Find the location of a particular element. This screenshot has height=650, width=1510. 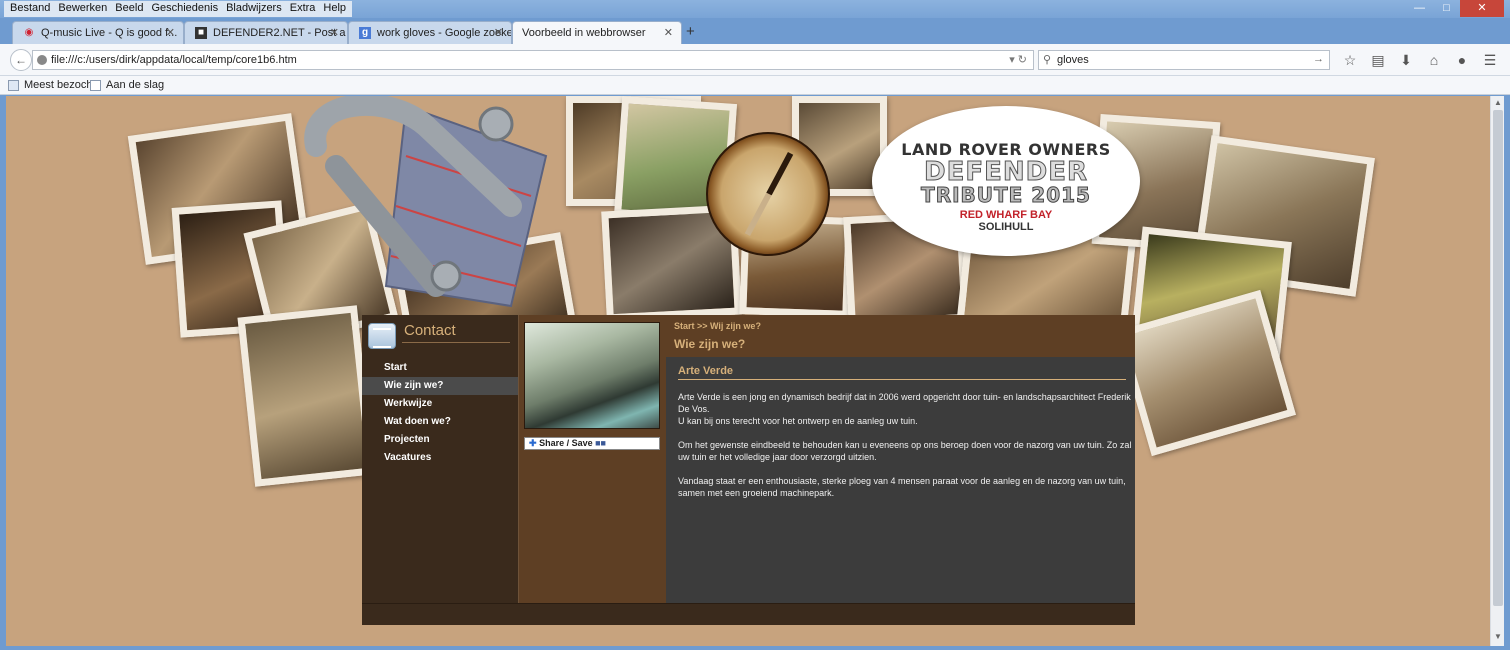

image-column: ✚ Share / Save ■■ is located at coordinates (592, 459).